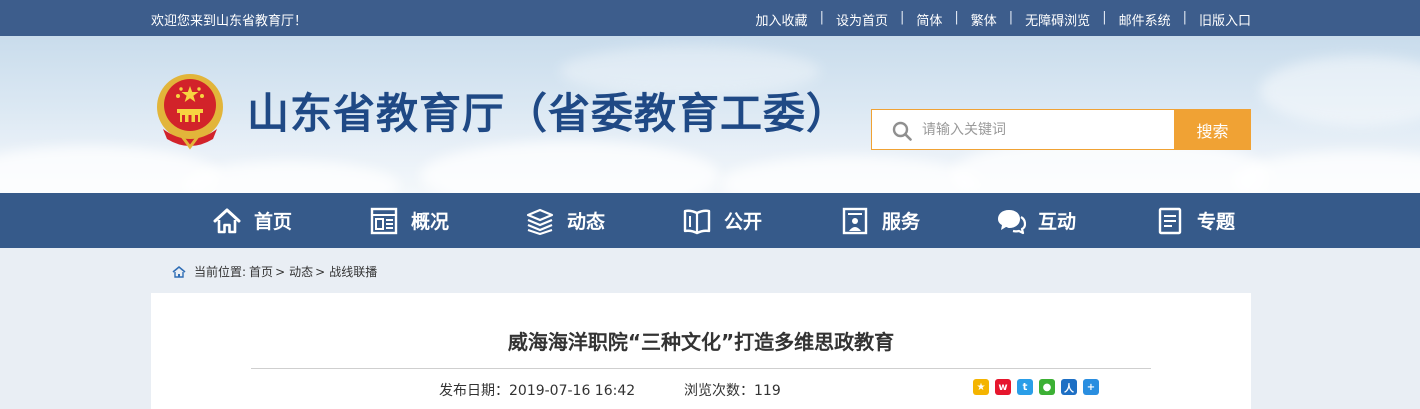 This screenshot has height=409, width=1420. I want to click on publish-label: 发布日期：, so click(474, 391).